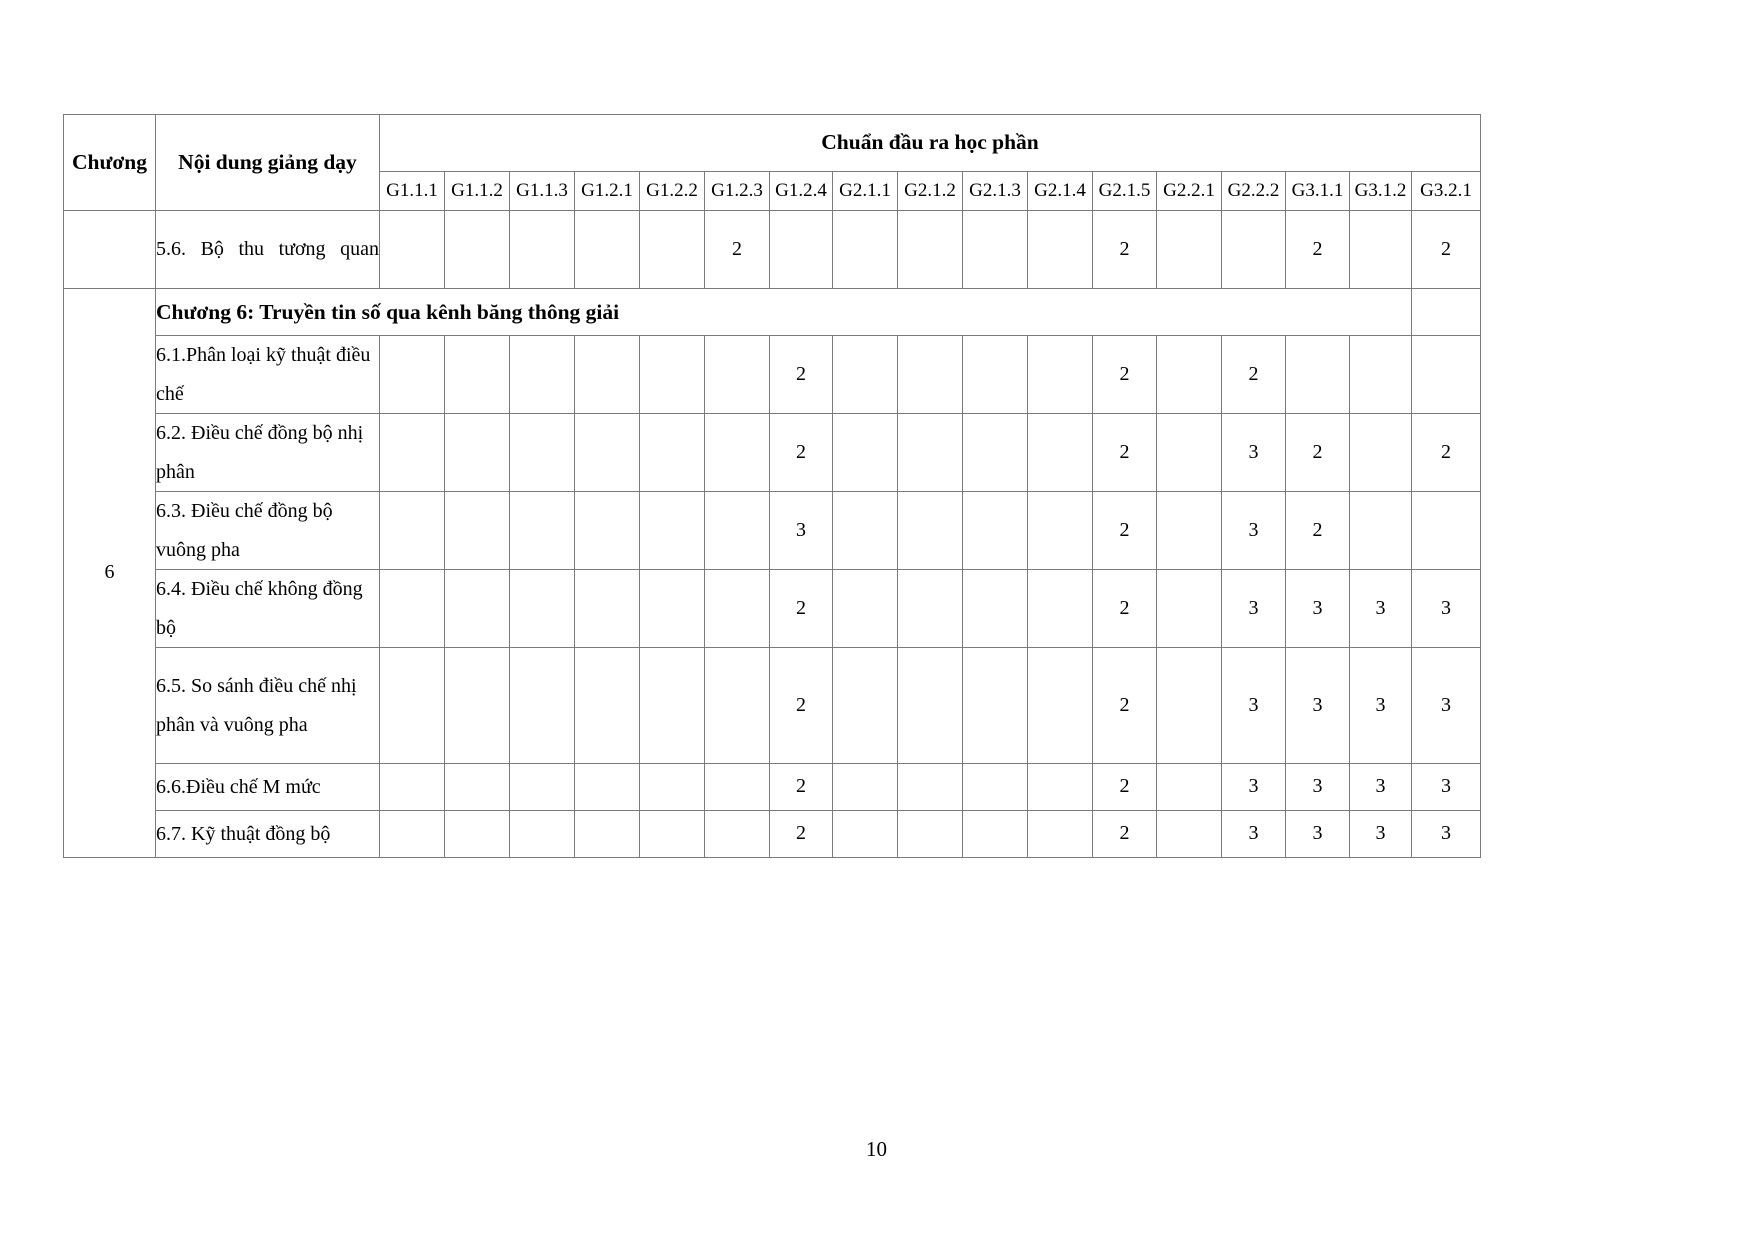  Describe the element at coordinates (801, 191) in the screenshot. I see `header-outcome-G1-2-4: G1.2.4` at that location.